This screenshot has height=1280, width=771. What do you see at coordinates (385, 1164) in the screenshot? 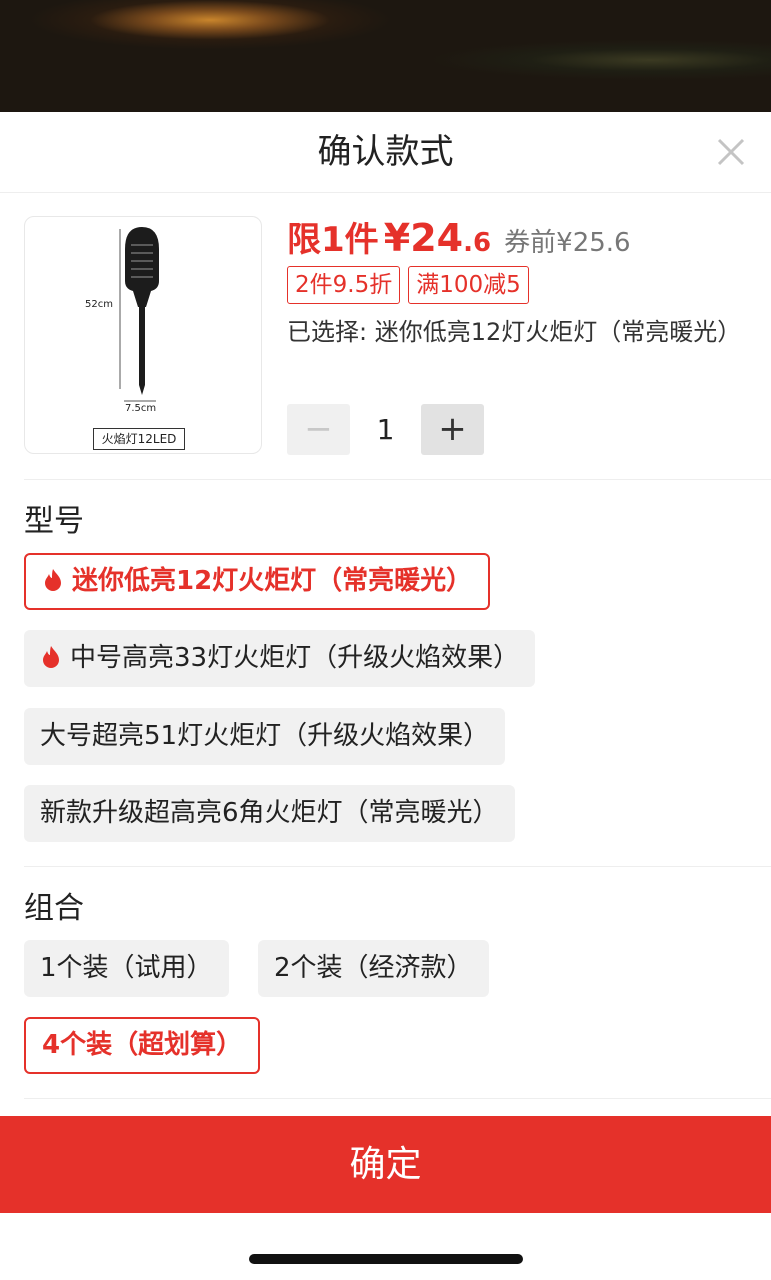
I see `confirm-button: 确定` at bounding box center [385, 1164].